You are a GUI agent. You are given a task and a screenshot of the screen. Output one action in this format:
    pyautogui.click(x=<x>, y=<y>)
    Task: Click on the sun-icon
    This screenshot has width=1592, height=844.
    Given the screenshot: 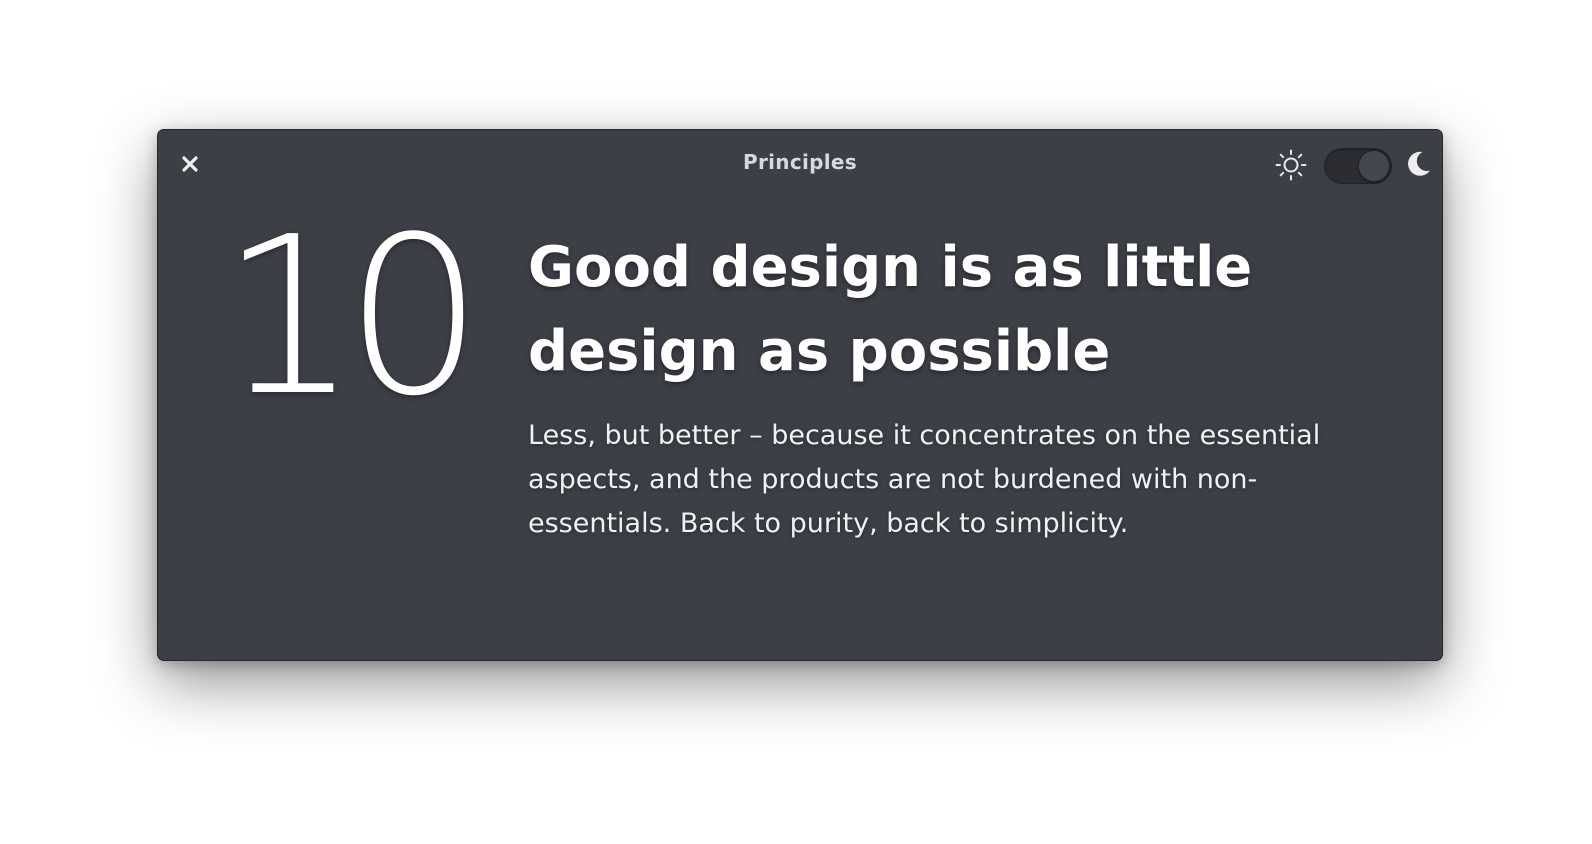 What is the action you would take?
    pyautogui.click(x=1291, y=165)
    